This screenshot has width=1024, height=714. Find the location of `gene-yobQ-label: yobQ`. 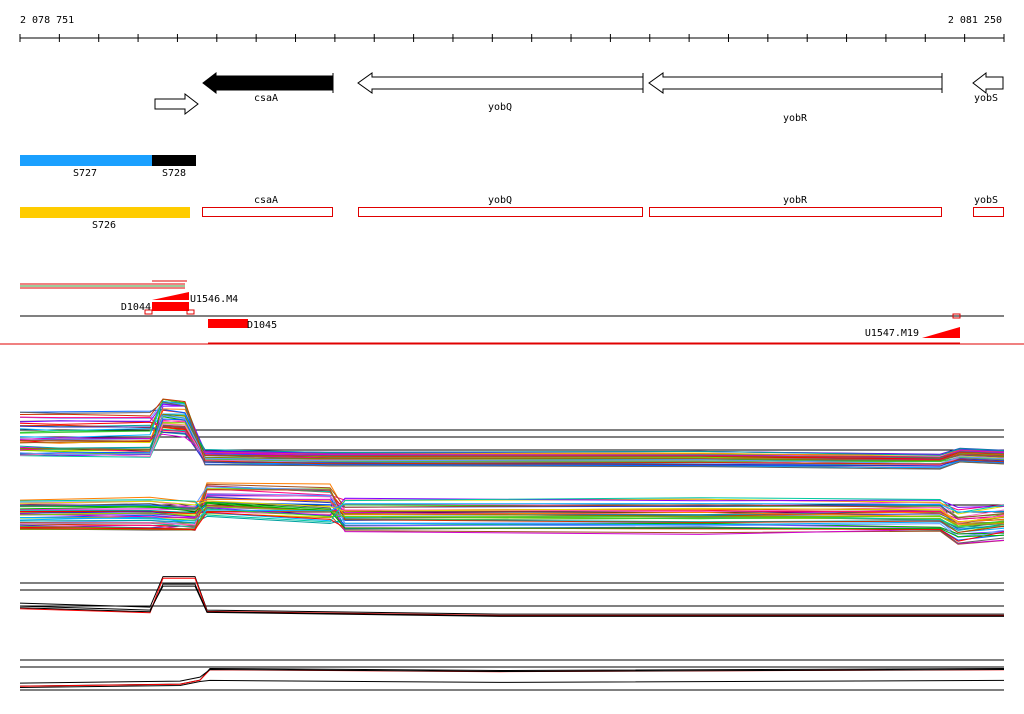

gene-yobQ-label: yobQ is located at coordinates (500, 107).